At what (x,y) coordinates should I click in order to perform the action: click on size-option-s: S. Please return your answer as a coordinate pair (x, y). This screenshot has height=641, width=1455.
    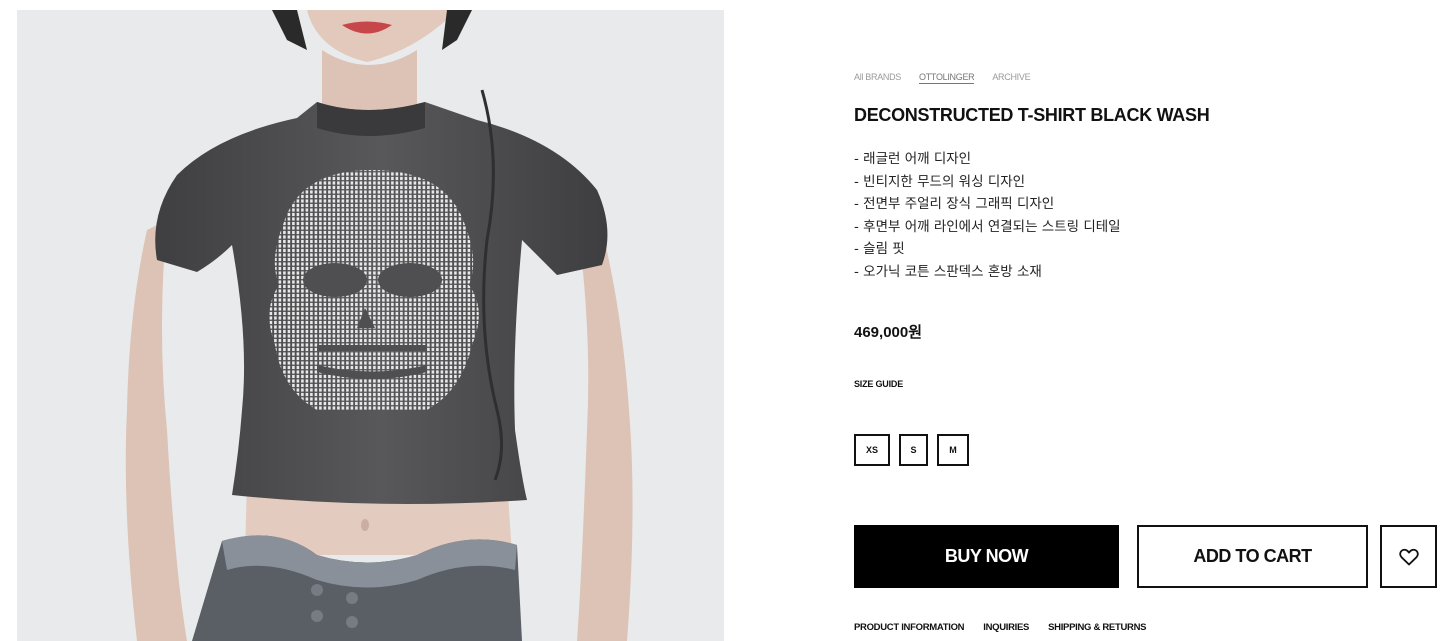
    Looking at the image, I should click on (913, 450).